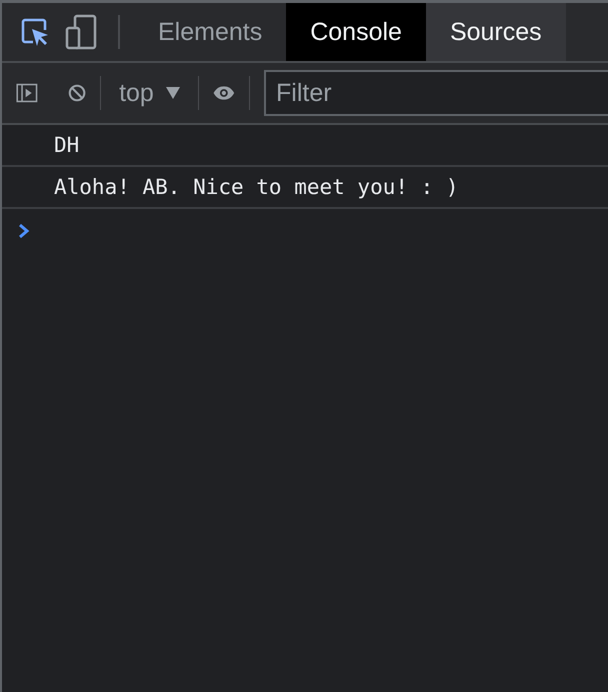  What do you see at coordinates (436, 93) in the screenshot?
I see `filter-field: Filter` at bounding box center [436, 93].